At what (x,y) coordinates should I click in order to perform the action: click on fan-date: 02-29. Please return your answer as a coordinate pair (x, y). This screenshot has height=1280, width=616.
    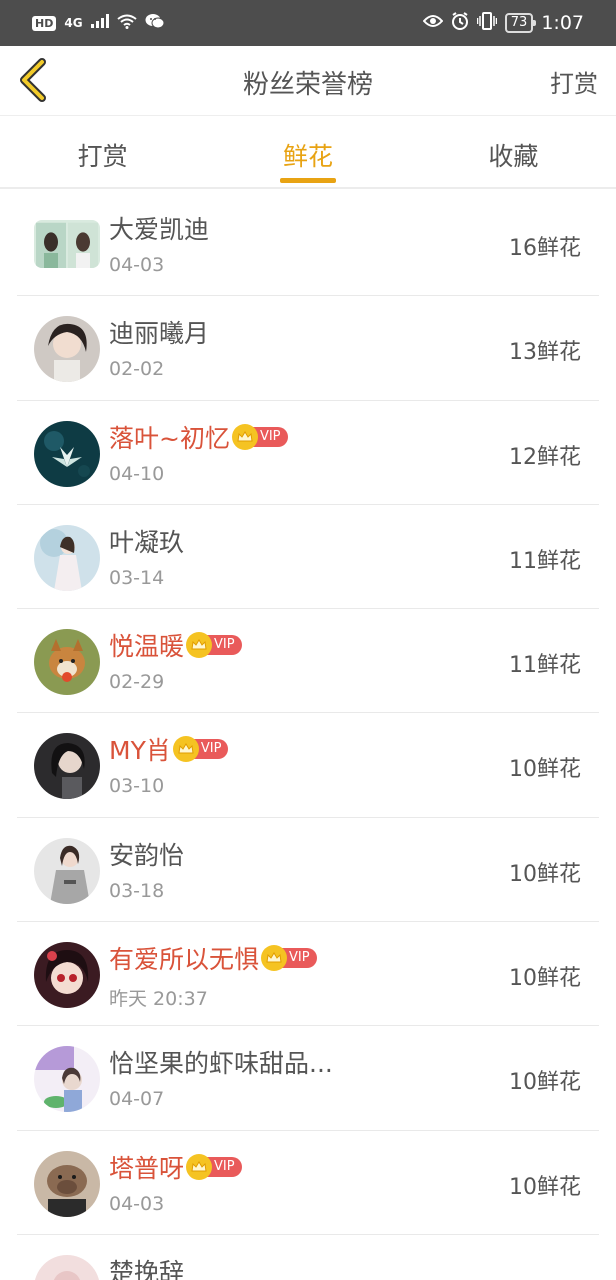
    Looking at the image, I should click on (137, 682).